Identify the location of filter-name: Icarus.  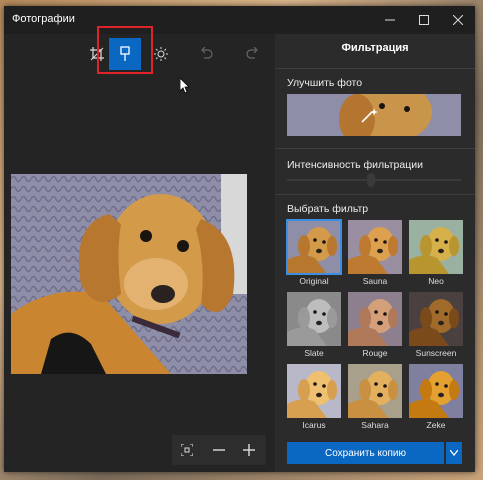
(314, 425).